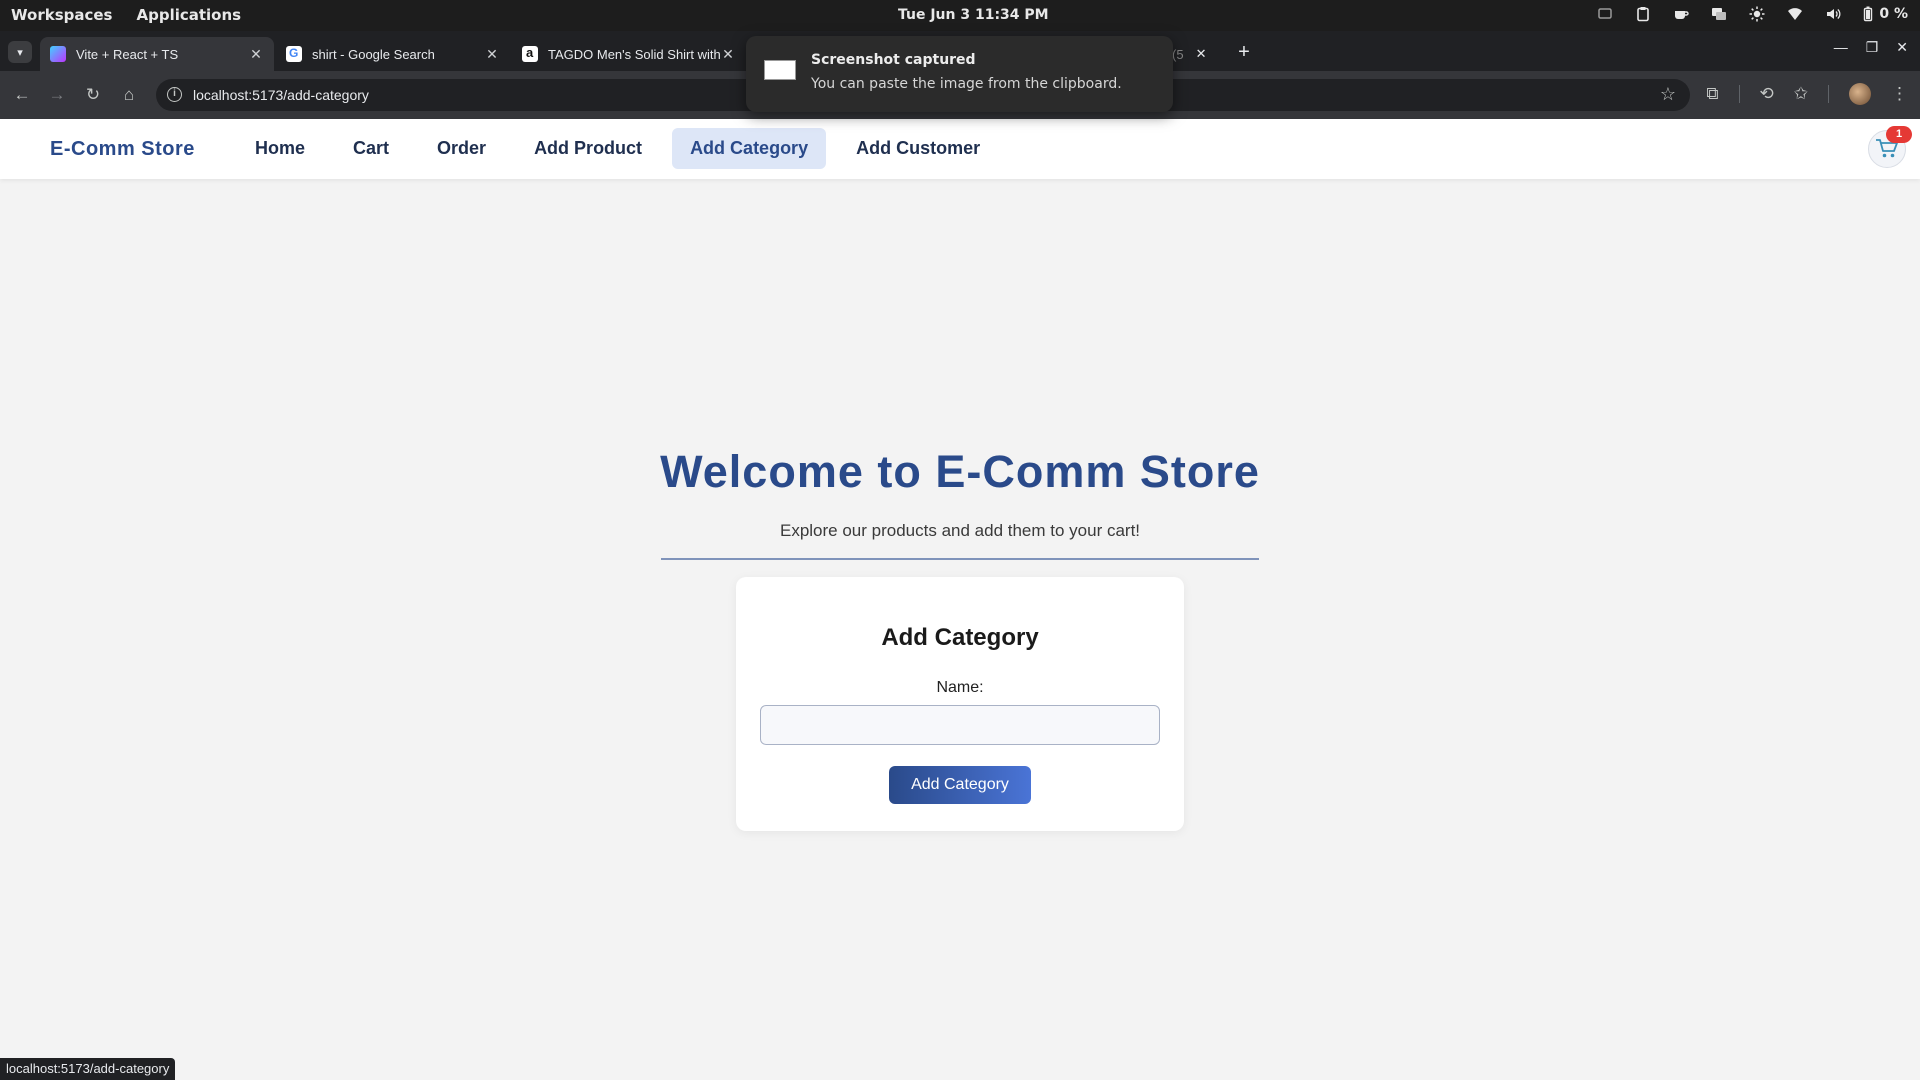  What do you see at coordinates (960, 704) in the screenshot?
I see `add-category-form: Add Category Name: Add Category` at bounding box center [960, 704].